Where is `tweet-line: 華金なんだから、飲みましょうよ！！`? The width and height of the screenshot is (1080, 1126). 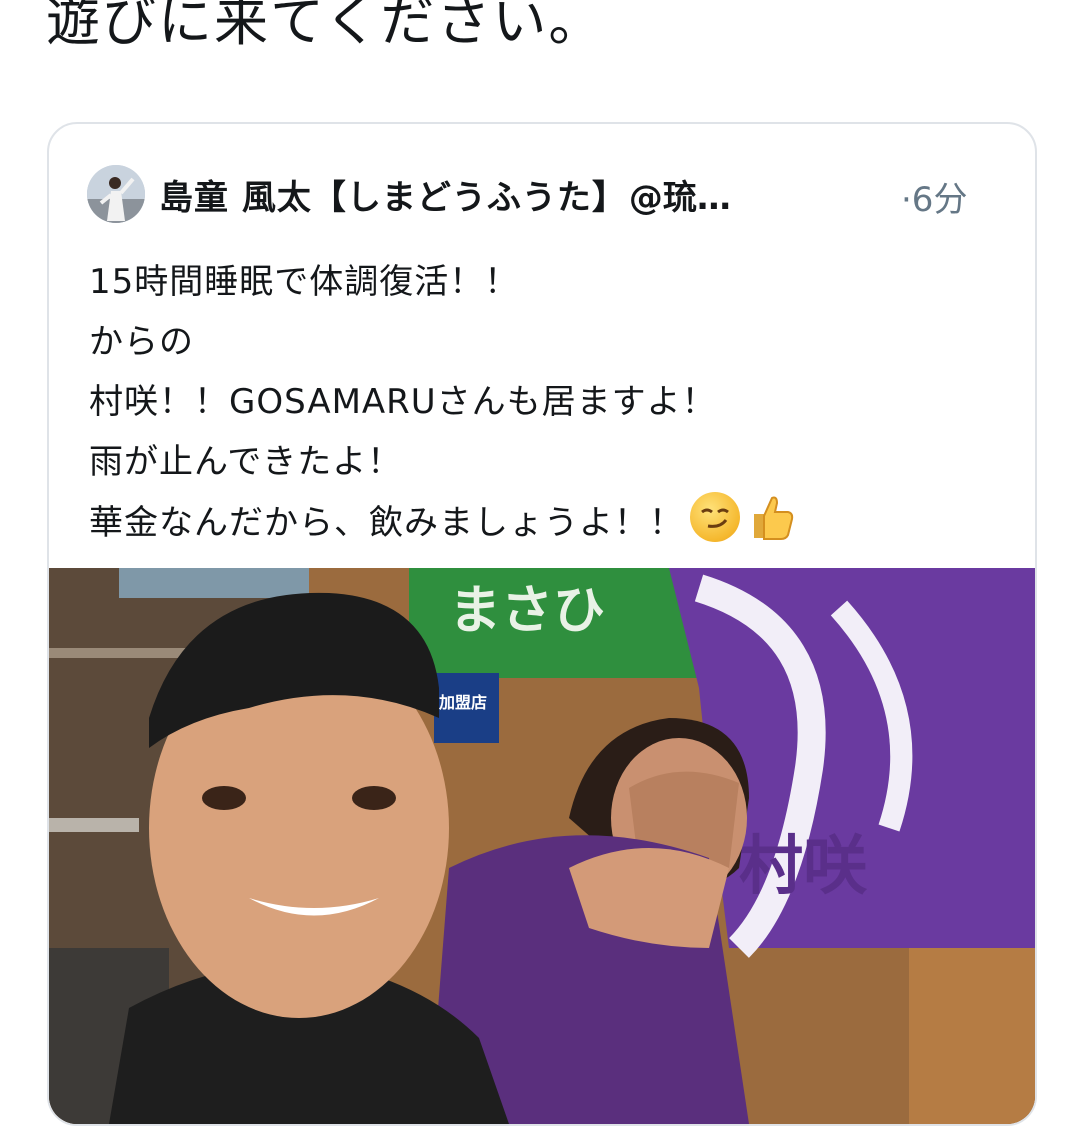
tweet-line: 華金なんだから、飲みましょうよ！！ is located at coordinates (386, 523).